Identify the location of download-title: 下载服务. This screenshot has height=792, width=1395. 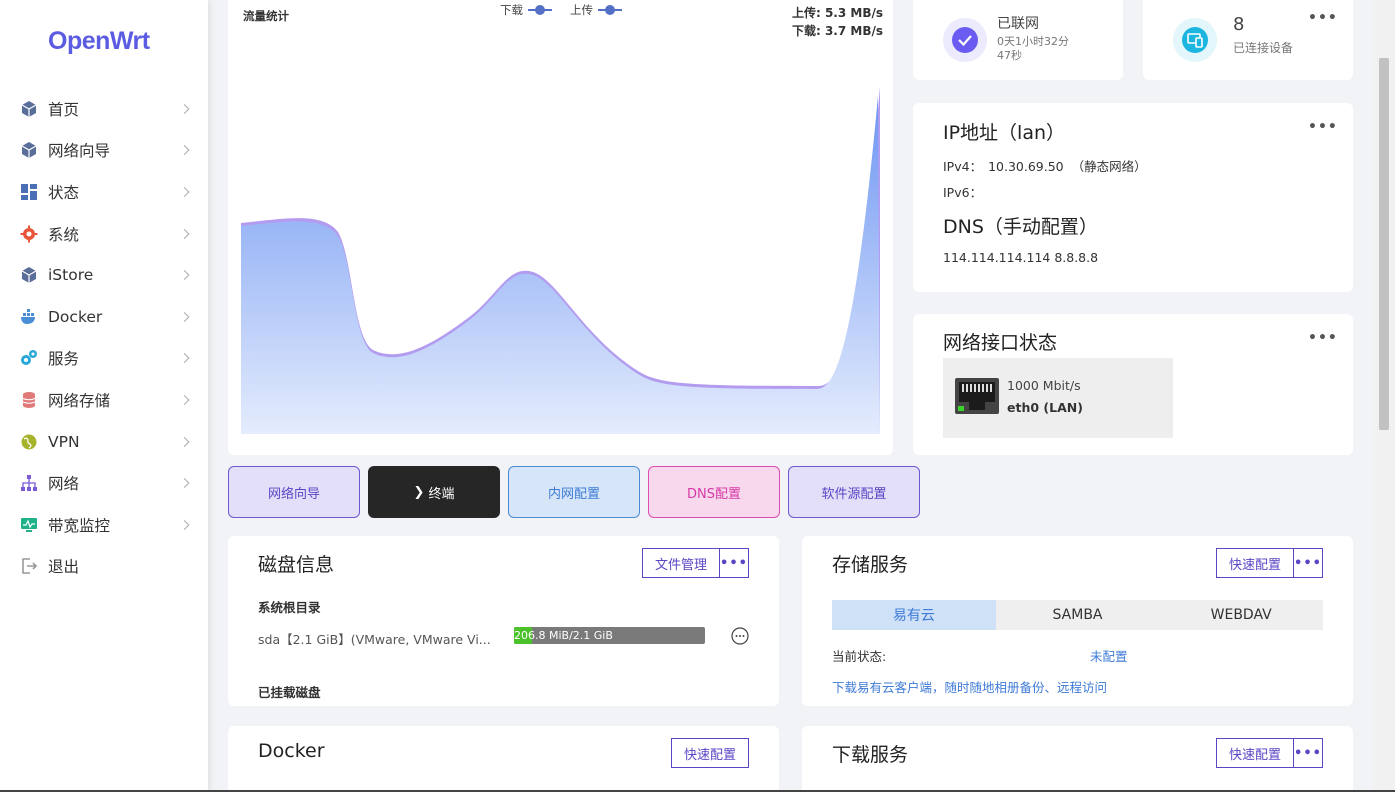
(870, 755).